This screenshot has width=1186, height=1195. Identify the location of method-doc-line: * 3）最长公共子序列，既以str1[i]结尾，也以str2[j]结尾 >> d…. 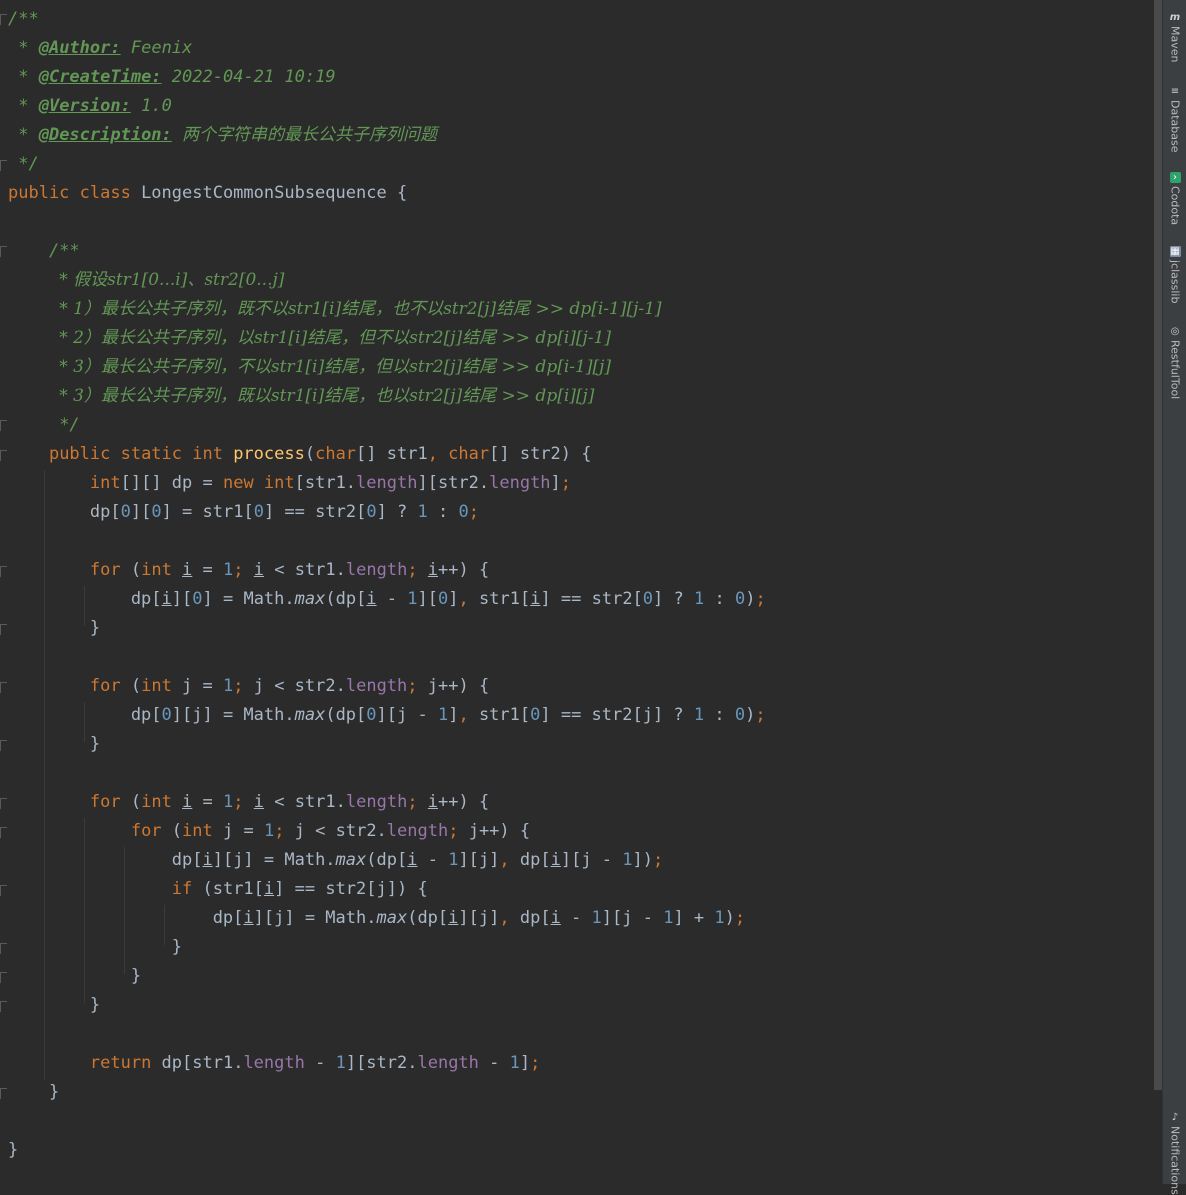
(327, 396).